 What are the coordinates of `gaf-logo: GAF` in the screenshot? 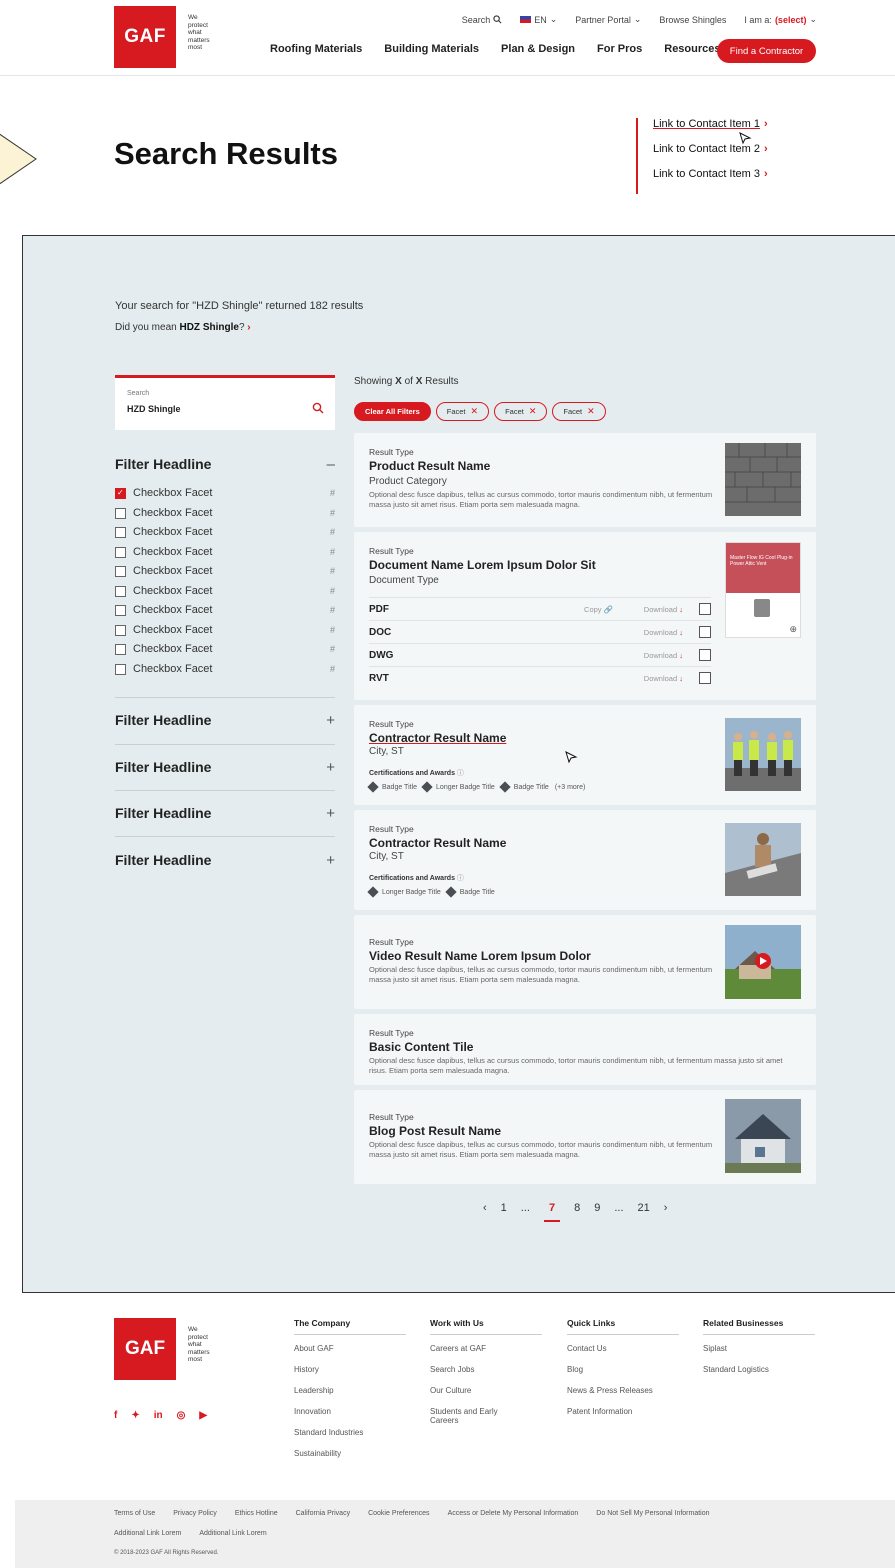 It's located at (145, 37).